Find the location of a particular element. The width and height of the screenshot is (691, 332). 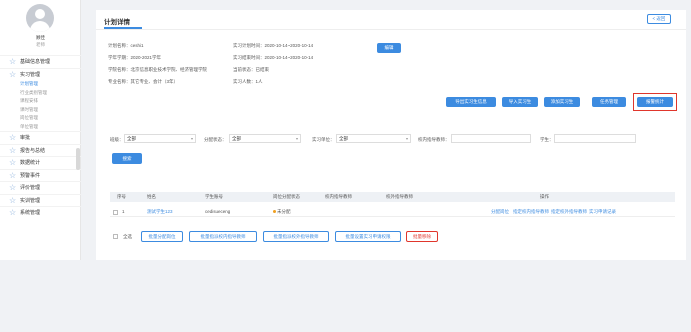

sidebar-subitem-unit: 单位管理 is located at coordinates (40, 127).